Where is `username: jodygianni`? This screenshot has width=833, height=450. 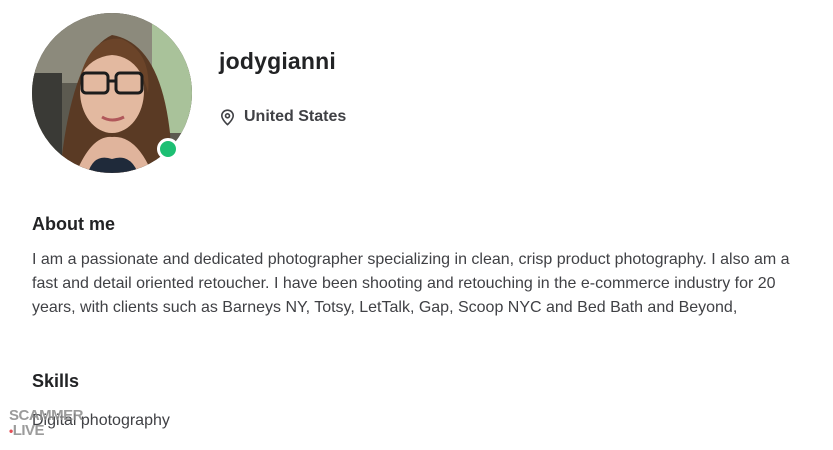
username: jodygianni is located at coordinates (277, 61).